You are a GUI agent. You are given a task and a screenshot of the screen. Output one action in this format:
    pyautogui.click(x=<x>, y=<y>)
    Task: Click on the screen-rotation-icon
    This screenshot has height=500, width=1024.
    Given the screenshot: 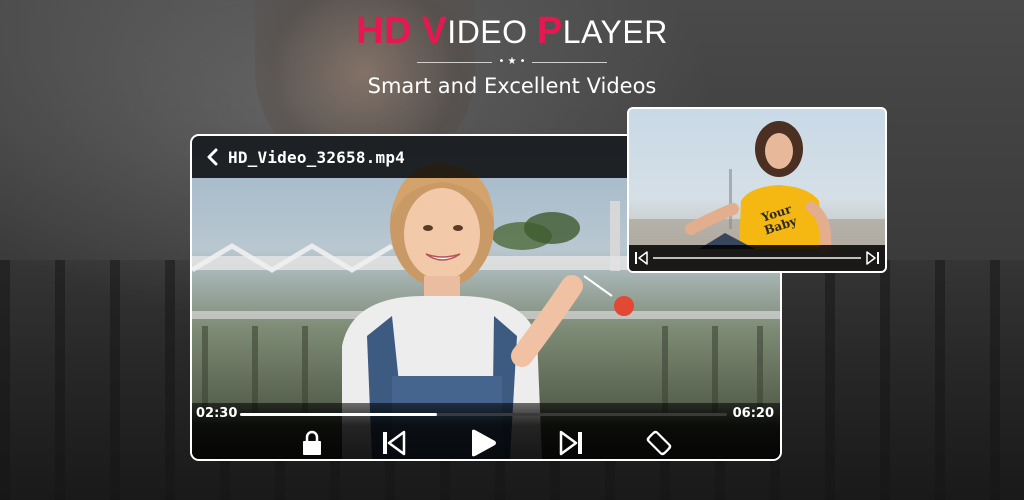 What is the action you would take?
    pyautogui.click(x=659, y=443)
    